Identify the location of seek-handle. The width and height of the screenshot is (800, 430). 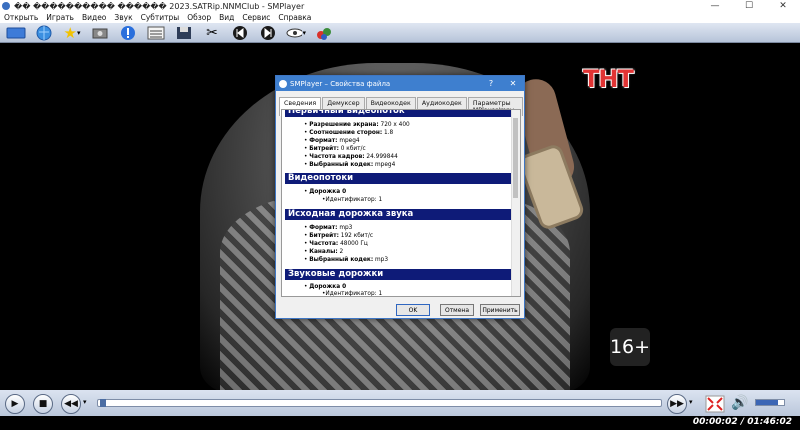
(102, 403).